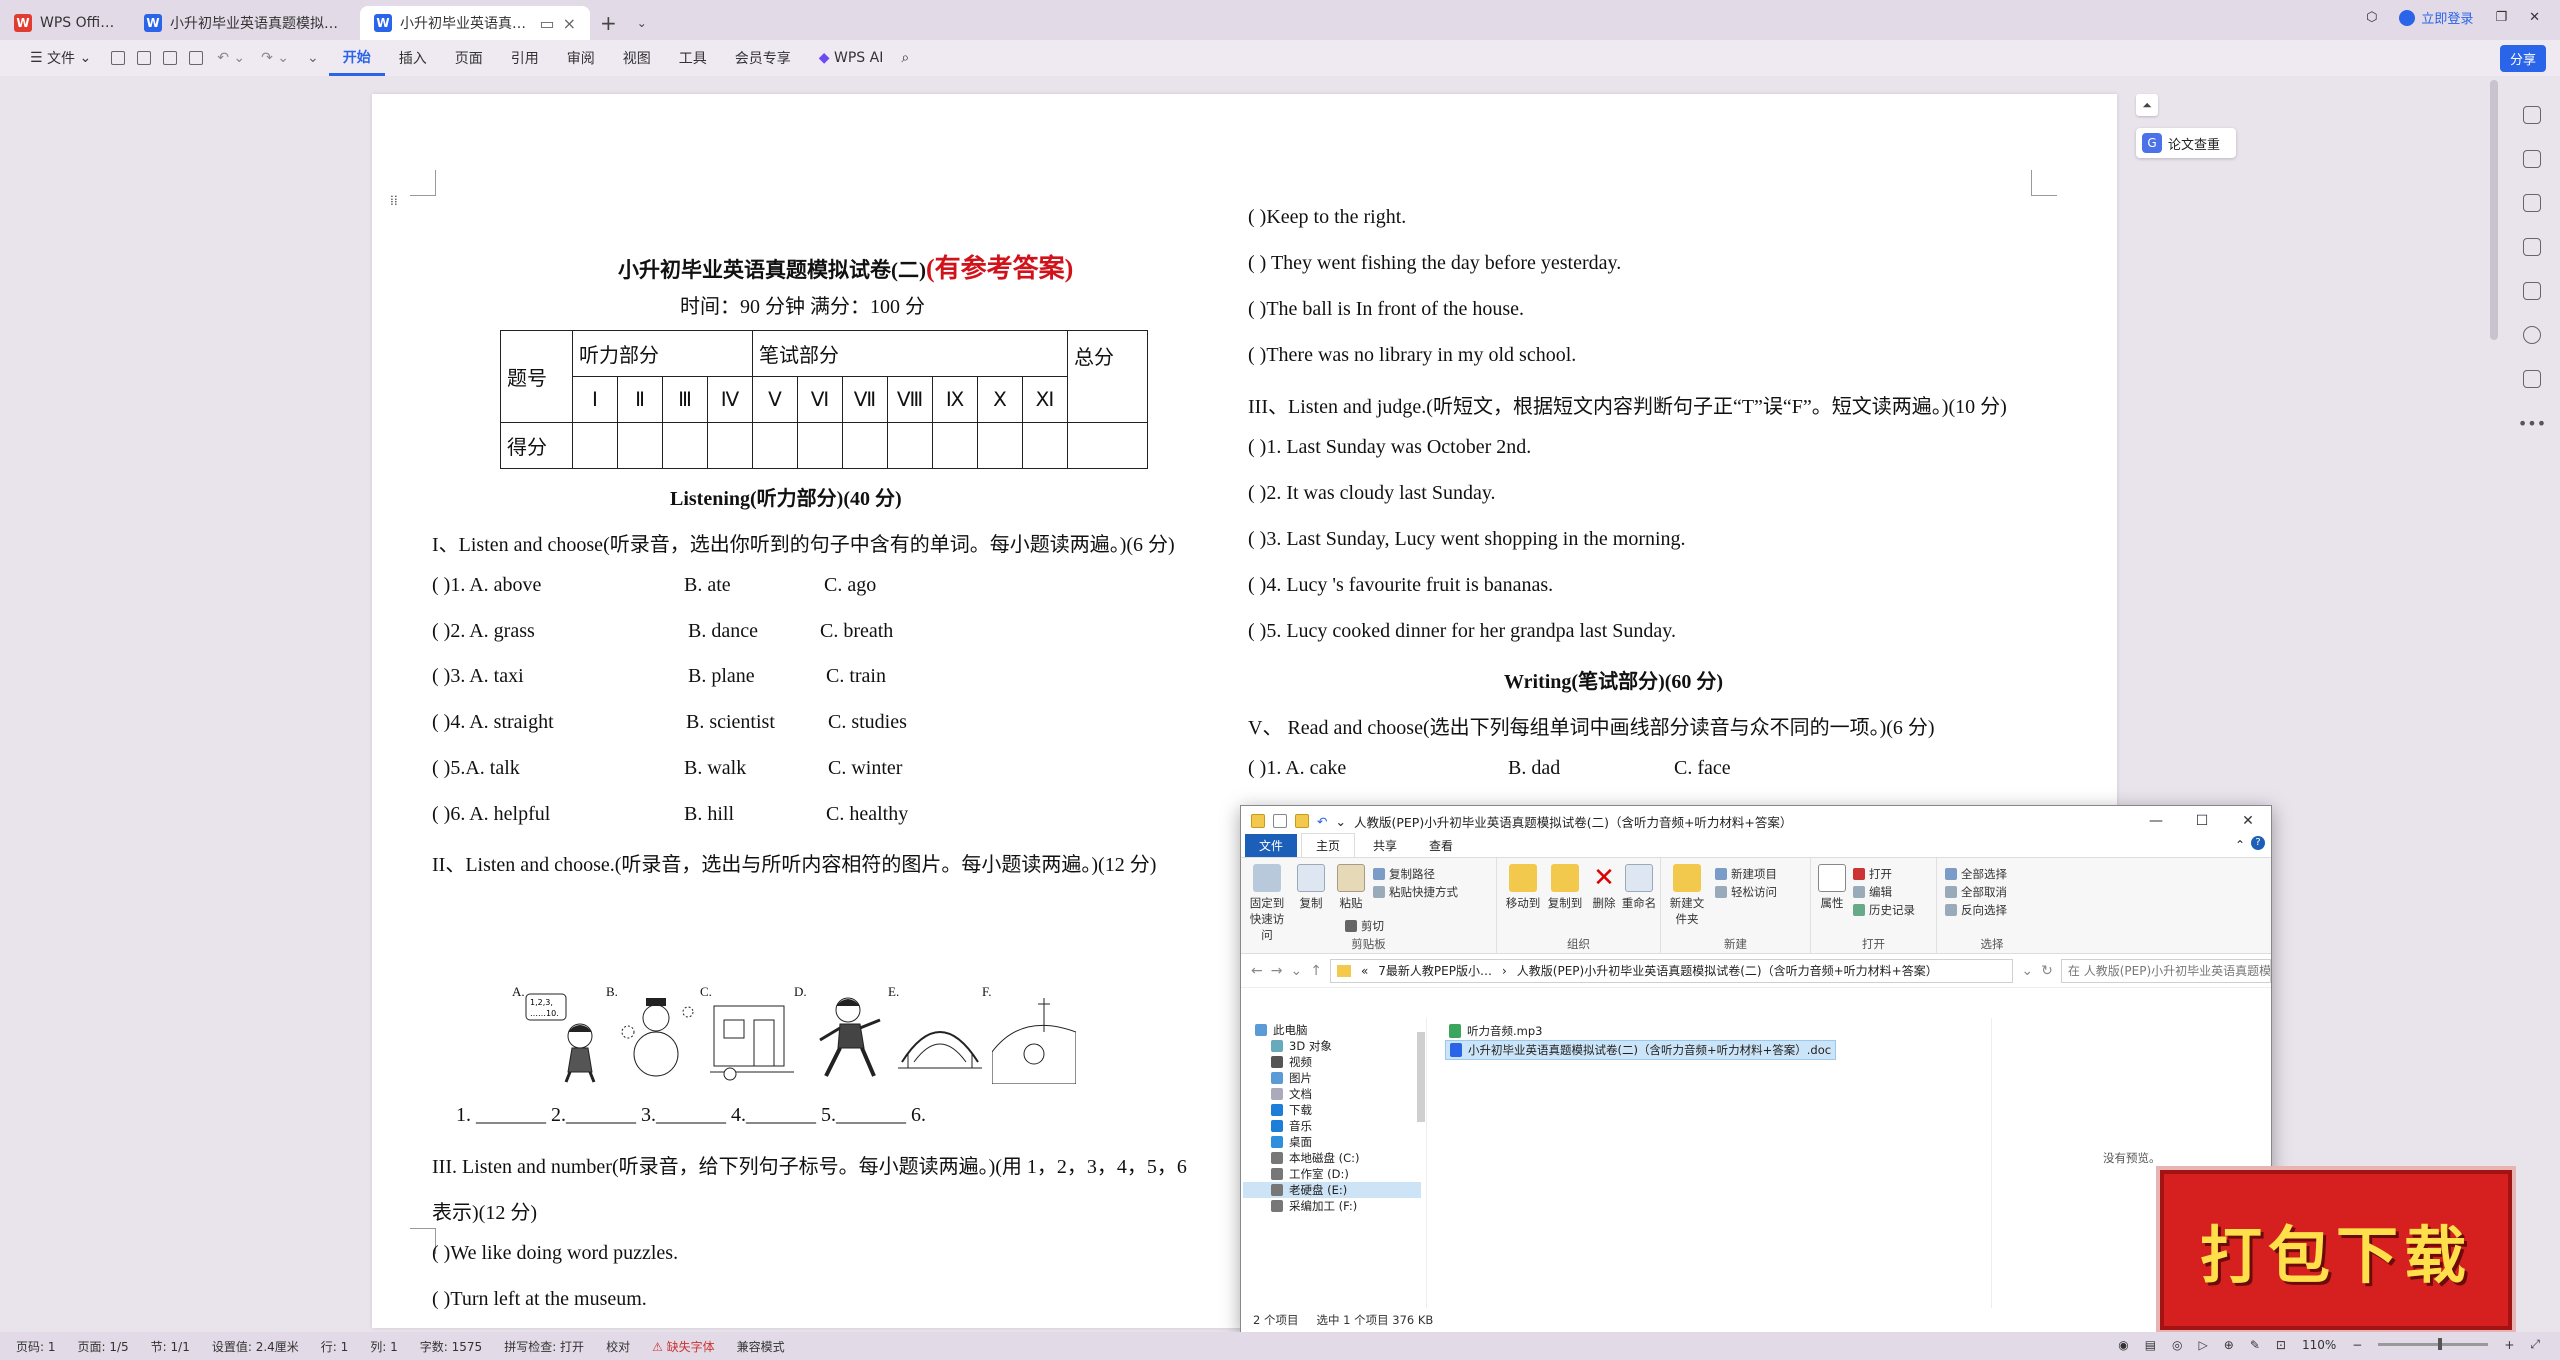 The width and height of the screenshot is (2560, 1360). I want to click on shirt-icon, so click(2532, 379).